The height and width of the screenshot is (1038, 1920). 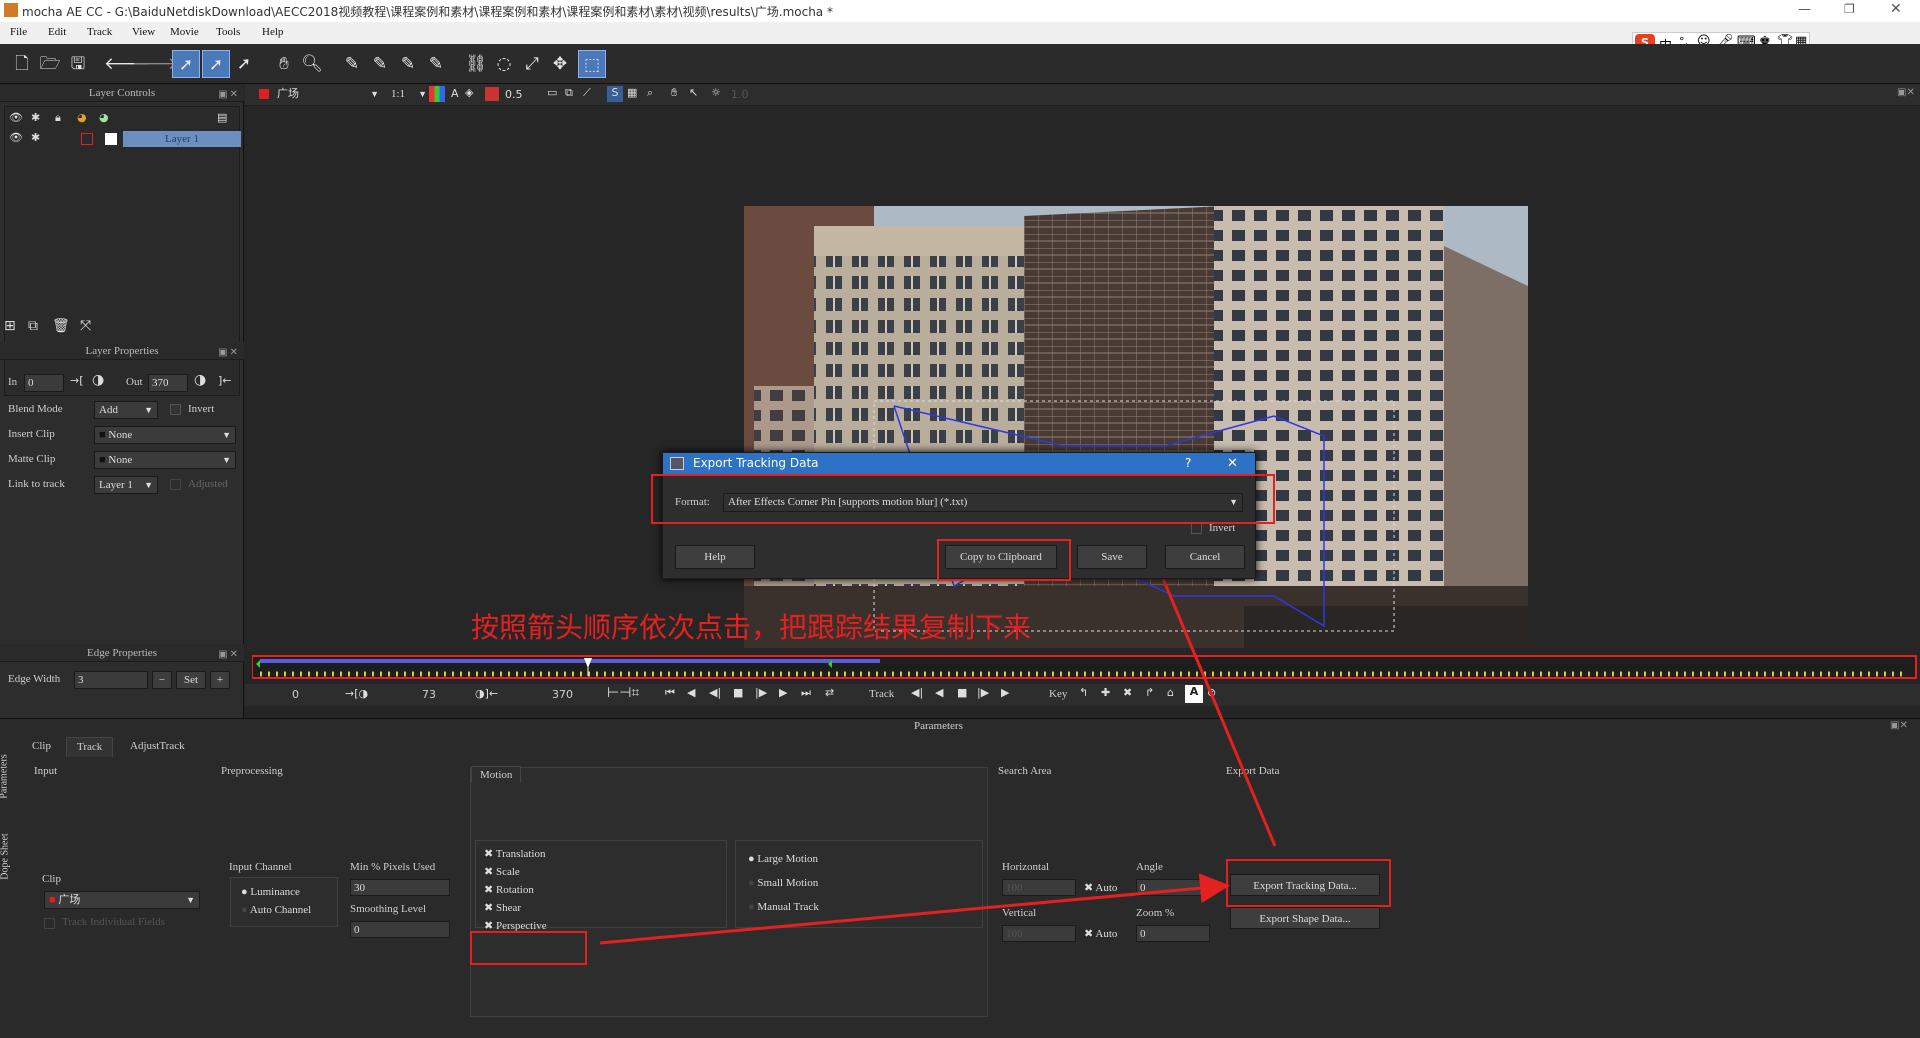 I want to click on dialog-app-icon, so click(x=677, y=463).